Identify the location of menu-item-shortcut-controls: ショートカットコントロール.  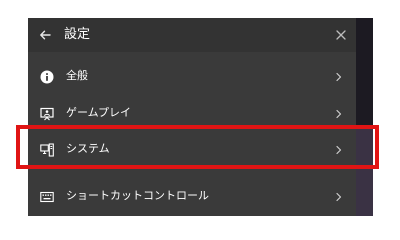
(192, 196).